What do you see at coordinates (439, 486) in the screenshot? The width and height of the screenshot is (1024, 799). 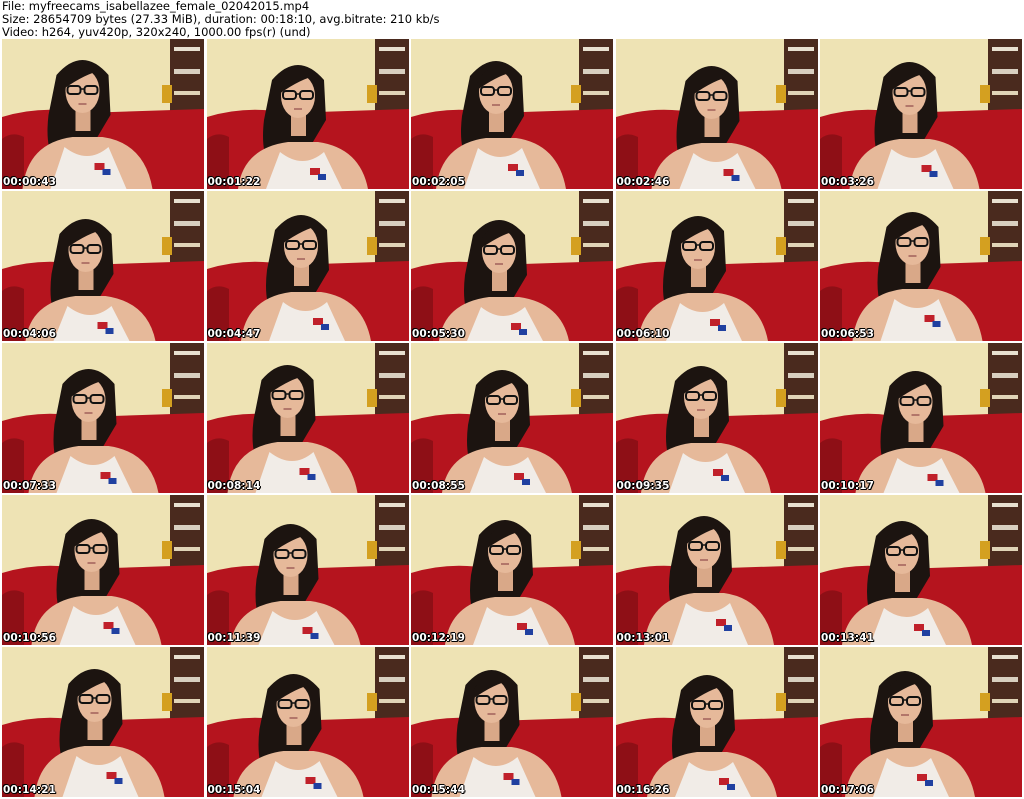 I see `thumbnail-timestamp: 00:08:55` at bounding box center [439, 486].